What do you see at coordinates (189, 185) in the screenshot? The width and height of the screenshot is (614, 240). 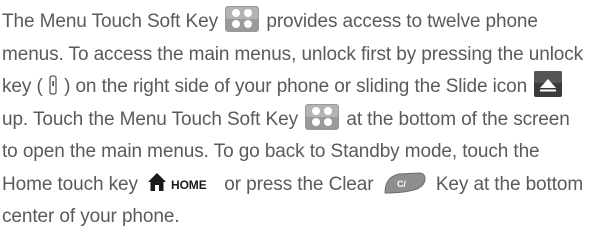 I see `home-key-label: HOME` at bounding box center [189, 185].